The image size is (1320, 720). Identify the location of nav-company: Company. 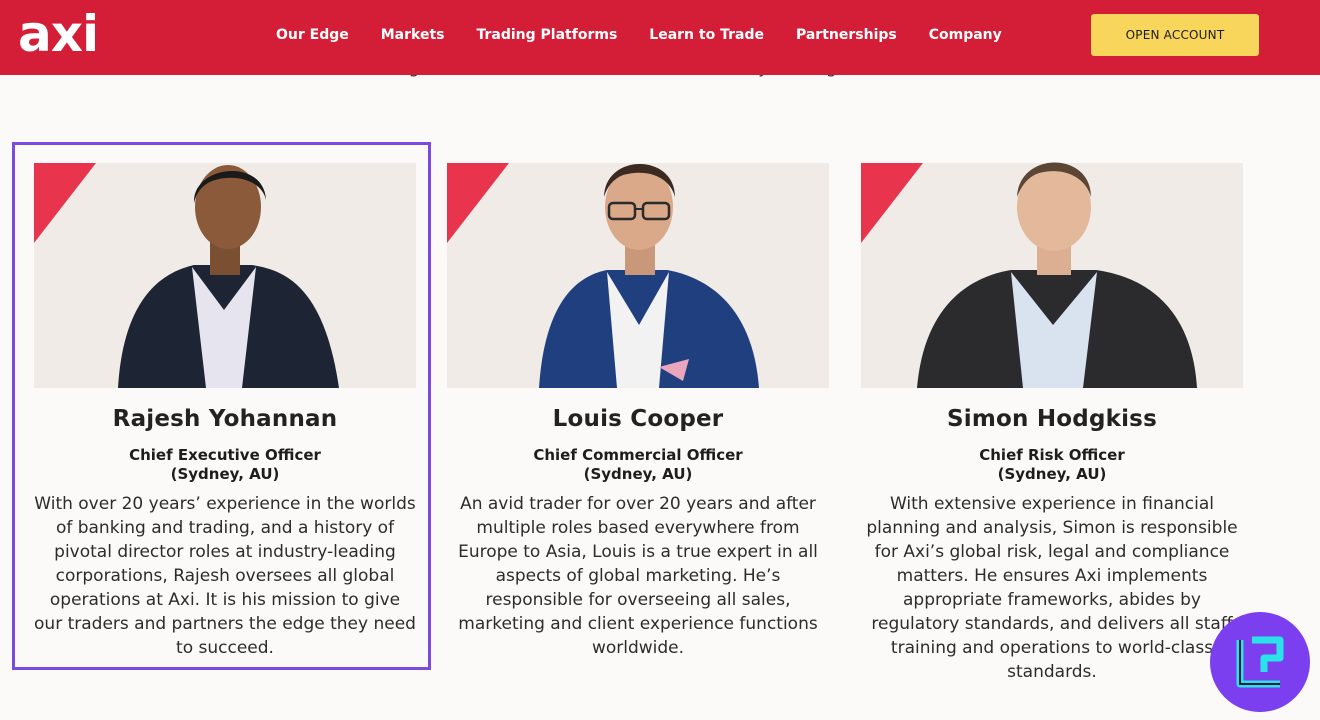
(965, 35).